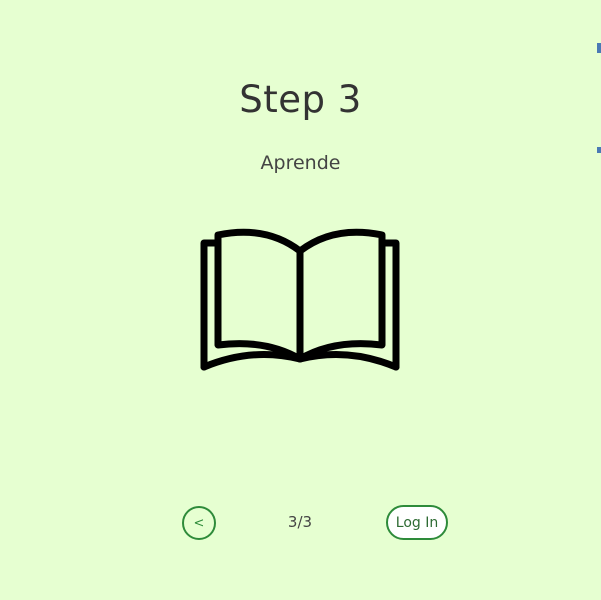 Image resolution: width=601 pixels, height=600 pixels. I want to click on step-subtitle: Aprende, so click(300, 163).